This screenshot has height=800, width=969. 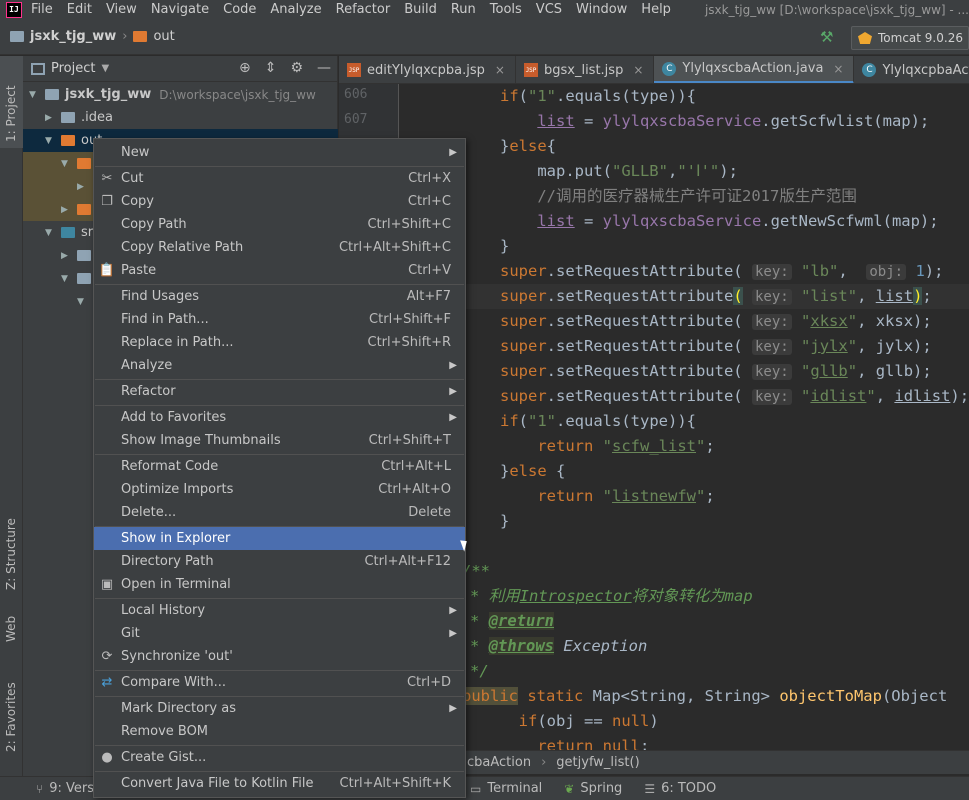 I want to click on menu-window: Window, so click(x=601, y=9).